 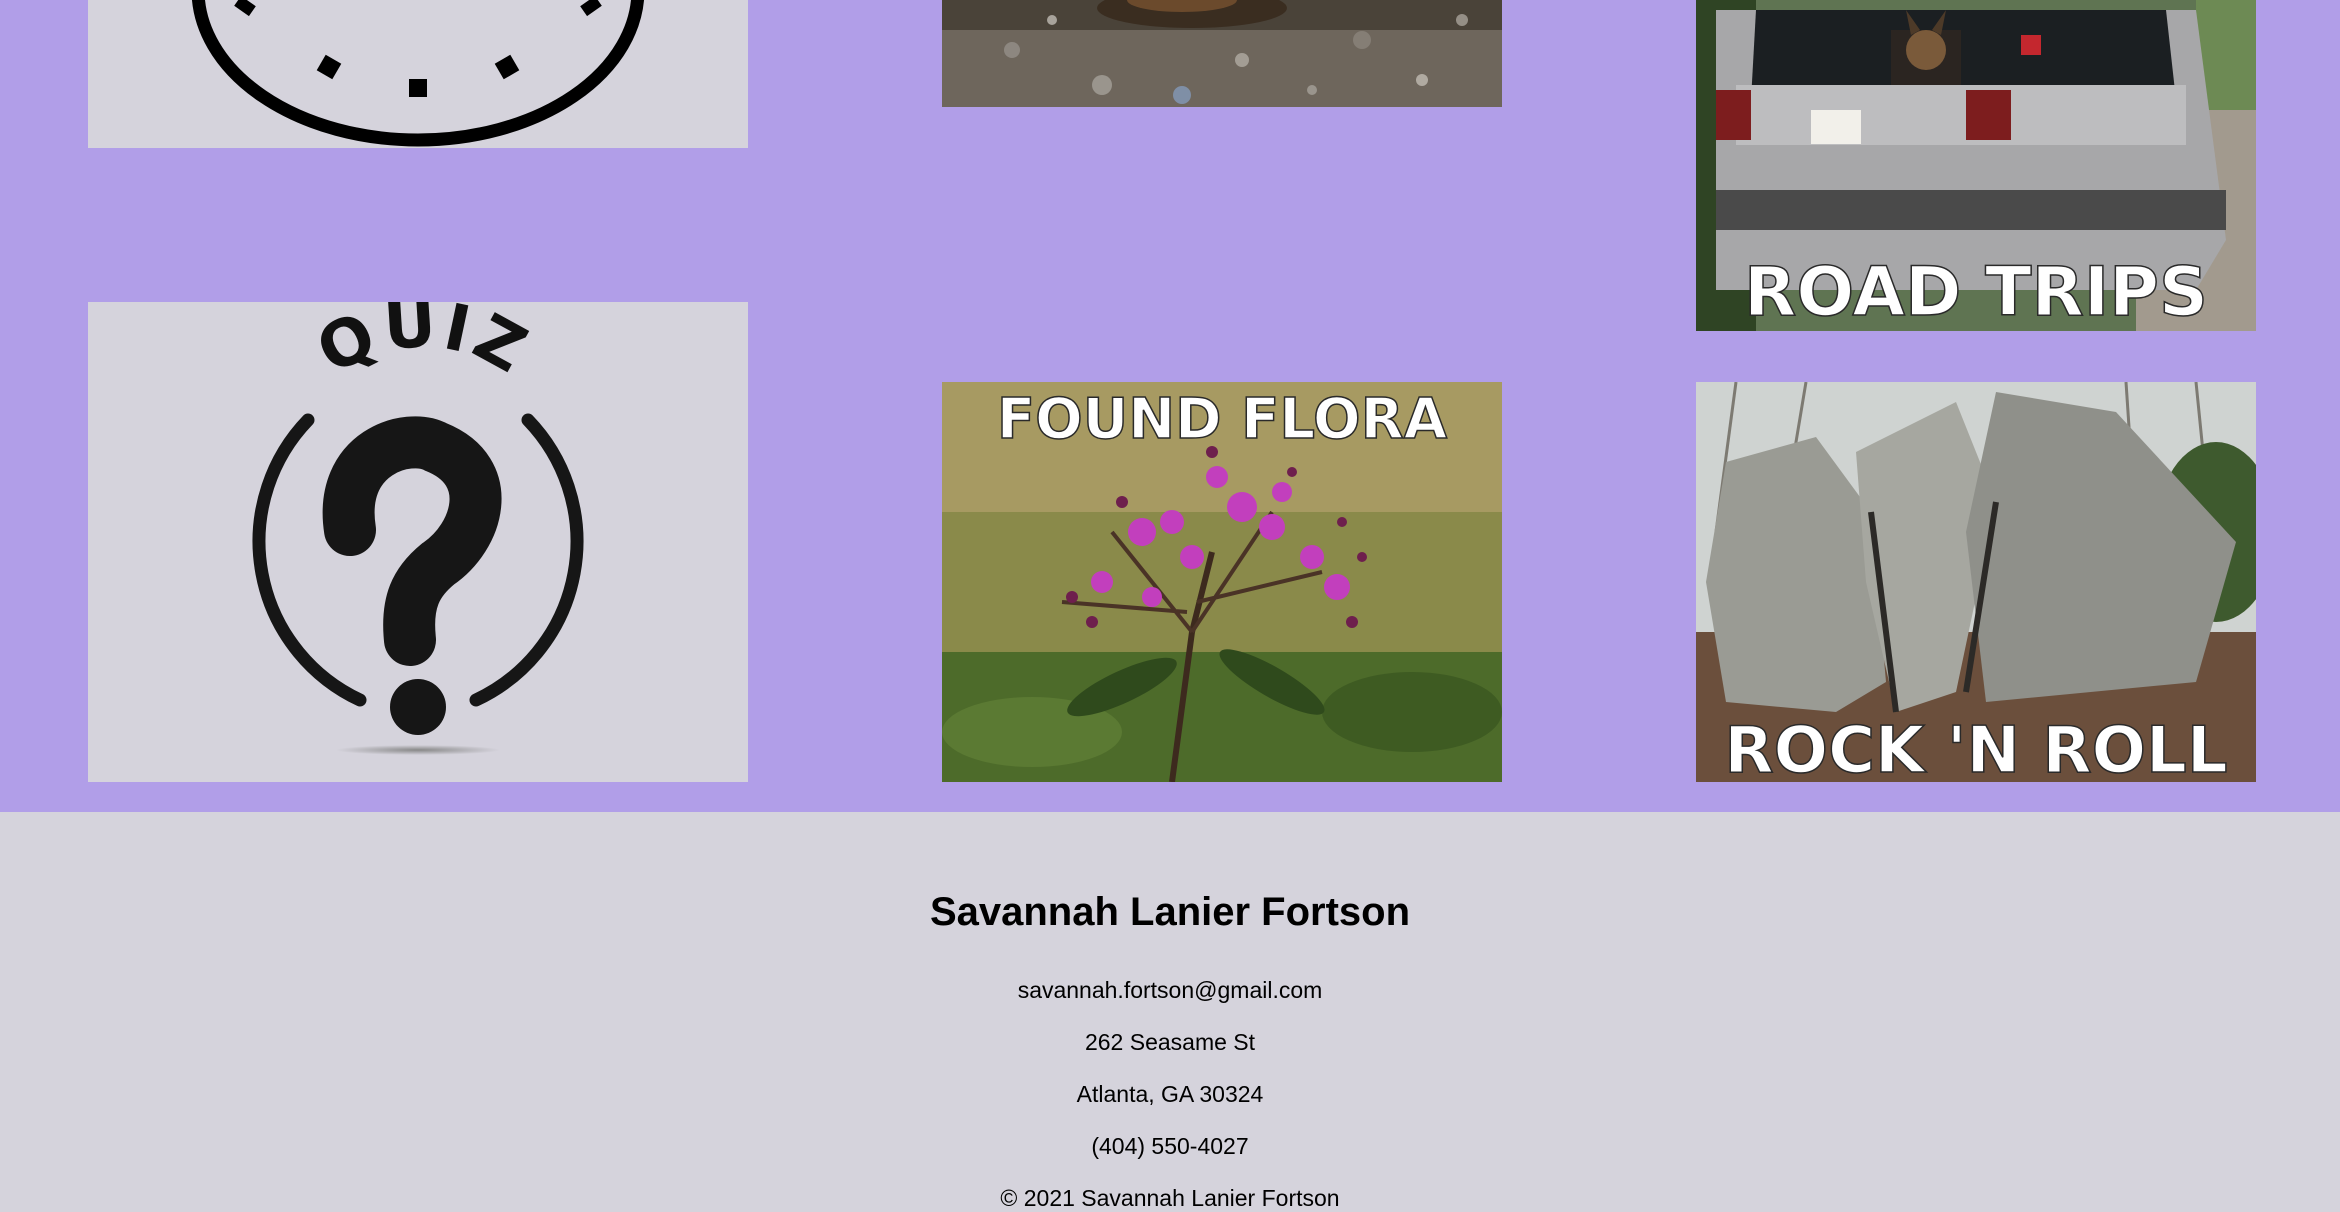 I want to click on footer-name: Savannah Lanier Fortson, so click(x=1170, y=912).